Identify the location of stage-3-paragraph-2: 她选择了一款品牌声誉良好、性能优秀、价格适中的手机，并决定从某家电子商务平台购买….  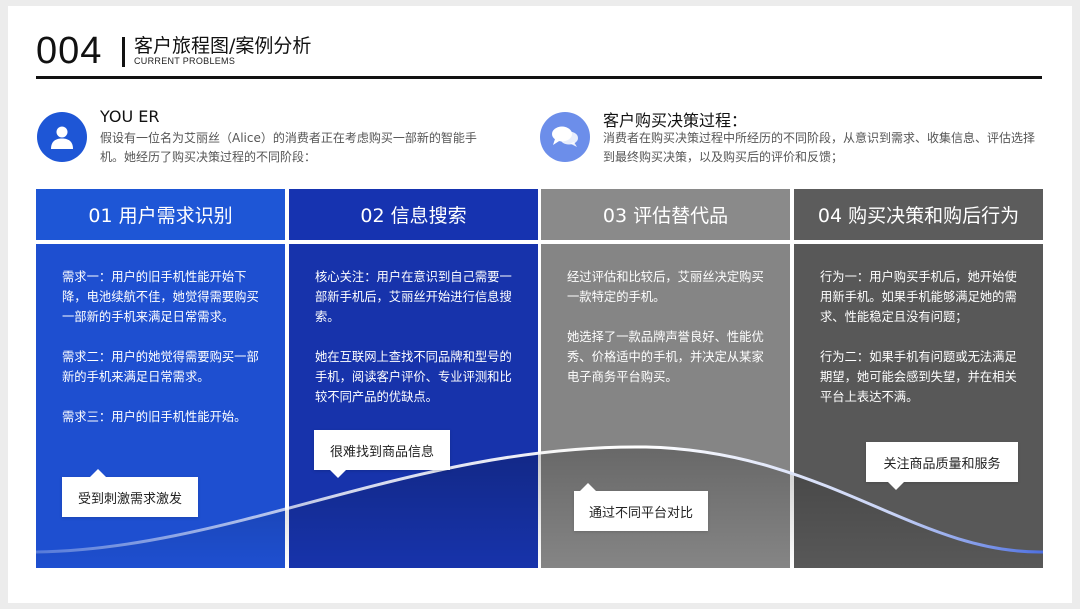
(665, 357).